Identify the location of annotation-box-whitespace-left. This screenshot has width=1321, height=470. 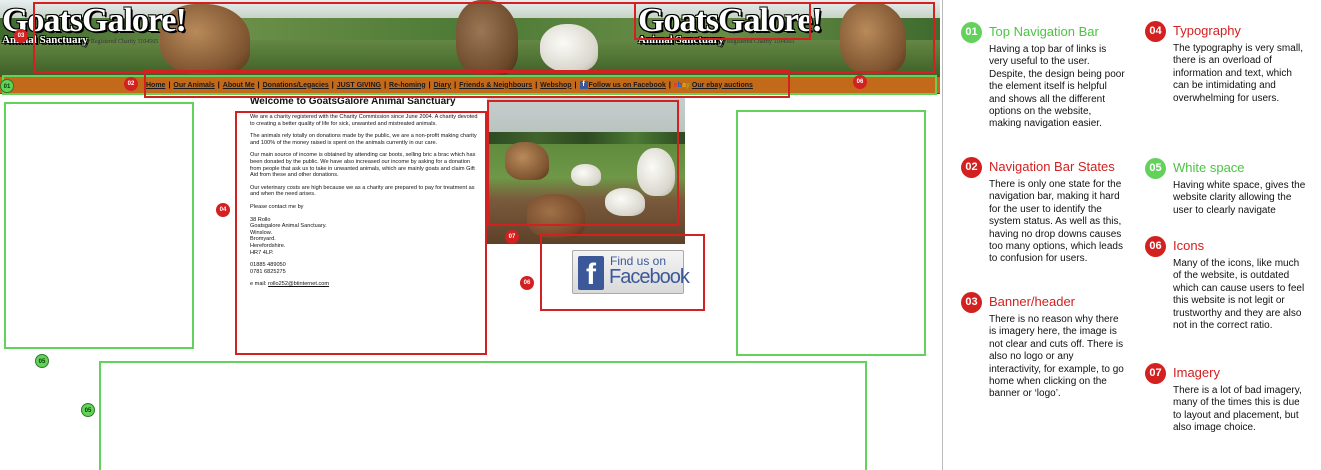
(99, 225).